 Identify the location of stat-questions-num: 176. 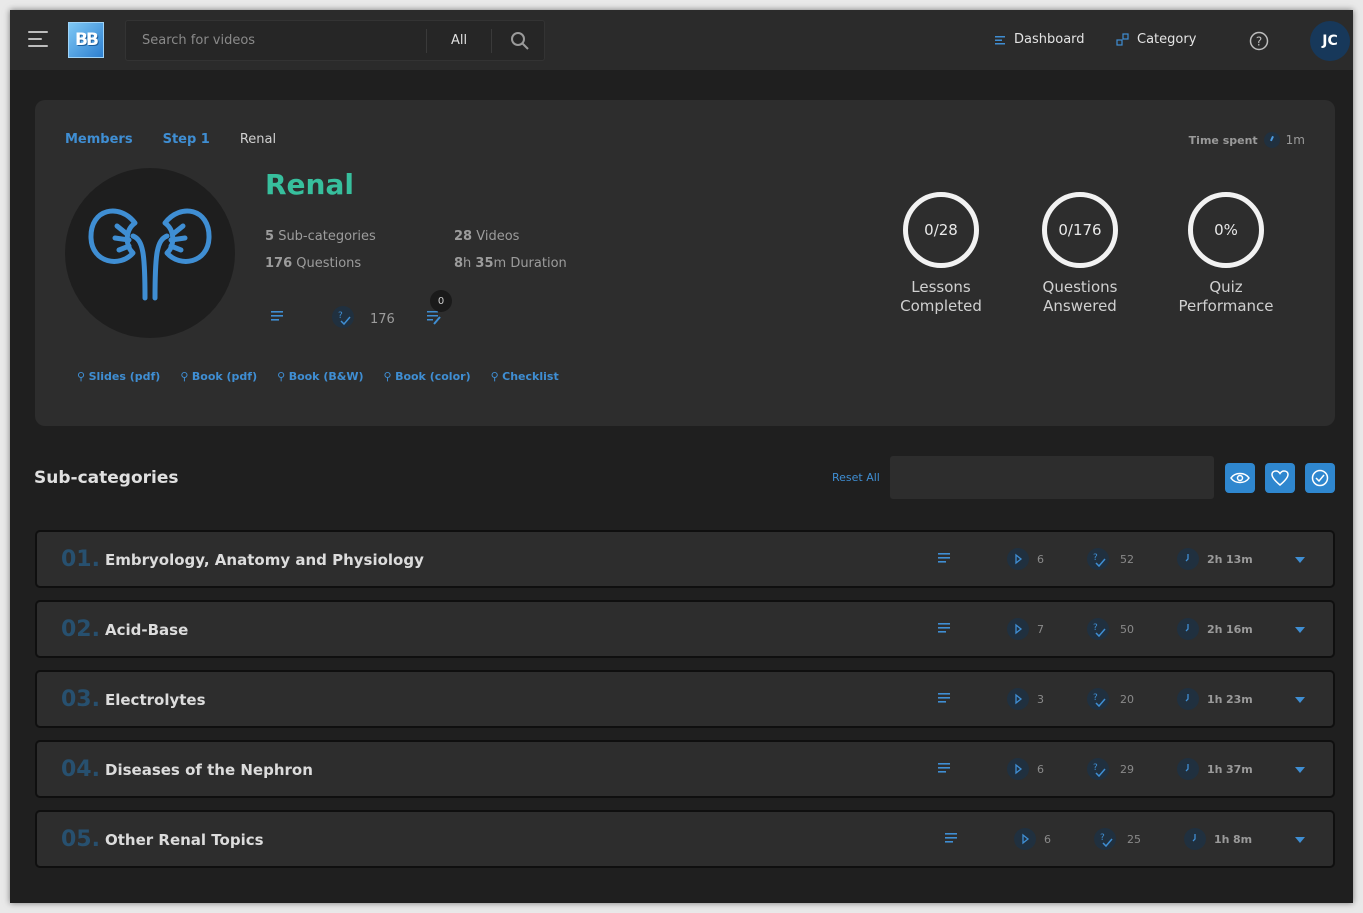
(279, 263).